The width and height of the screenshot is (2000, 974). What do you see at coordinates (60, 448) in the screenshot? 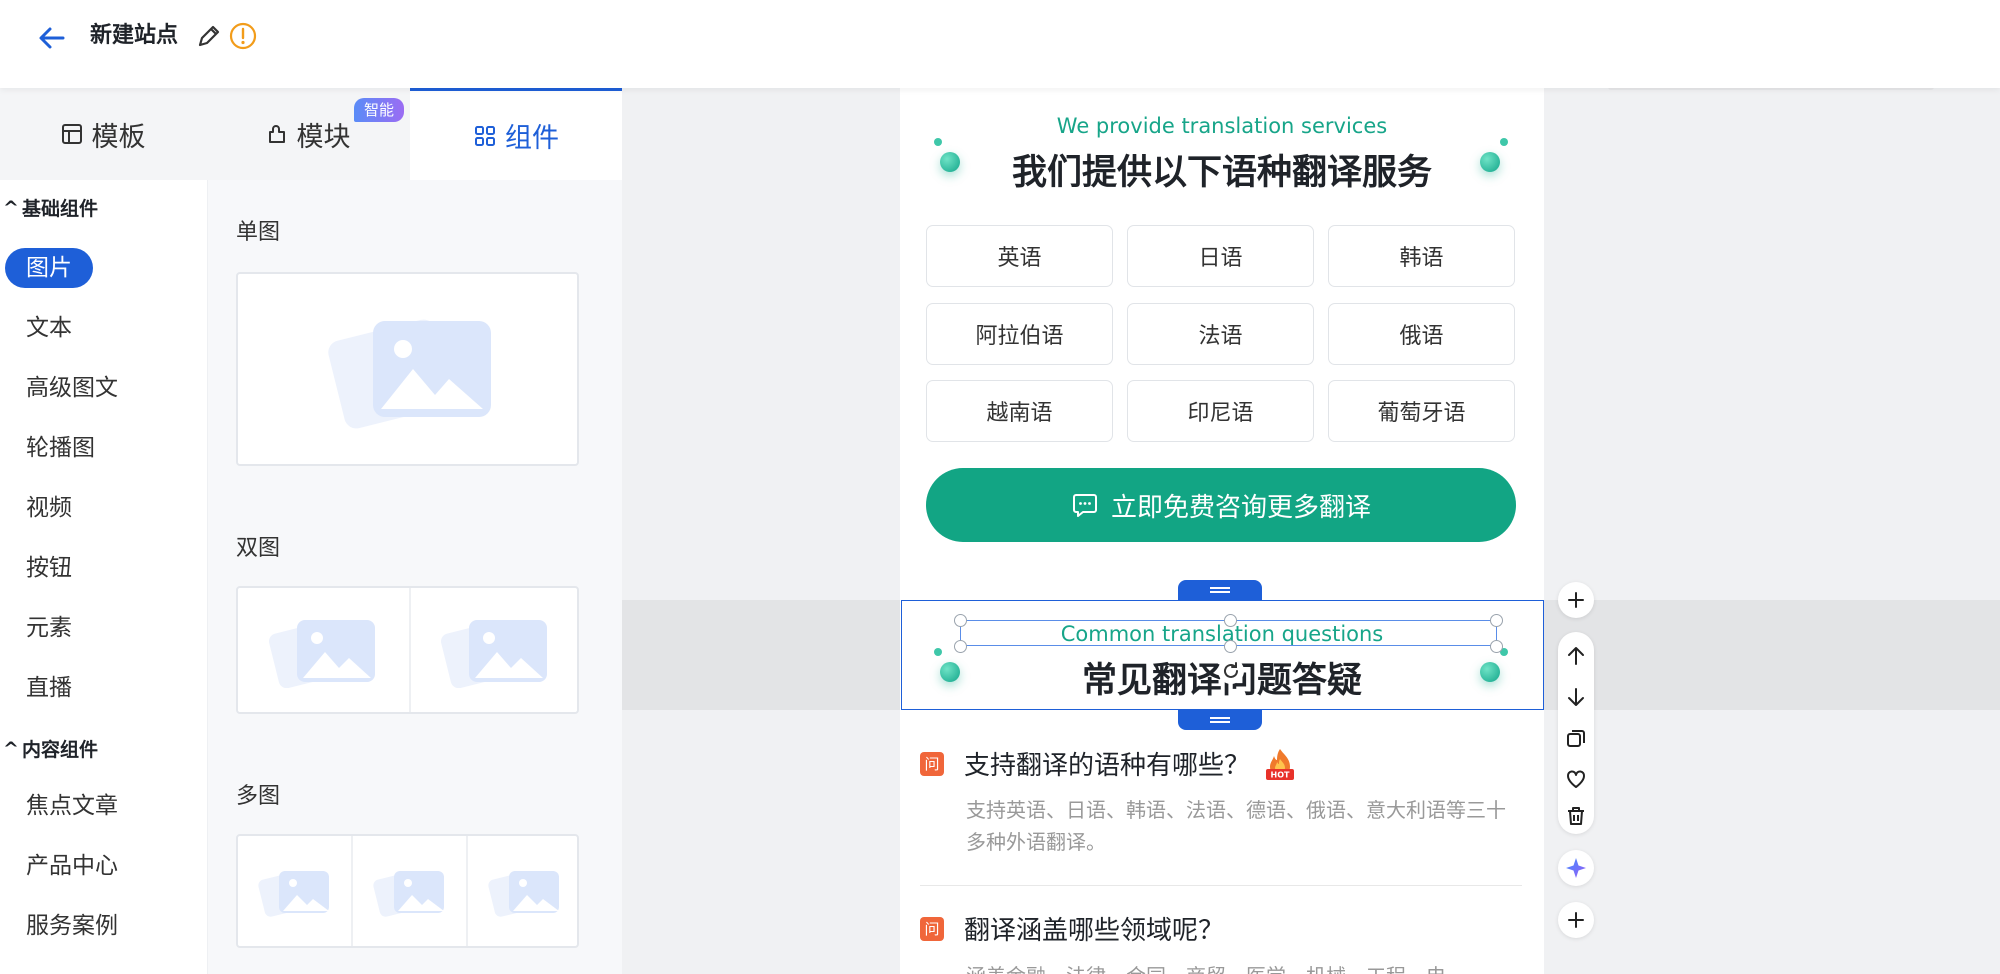
I see `category-carousel: 轮播图` at bounding box center [60, 448].